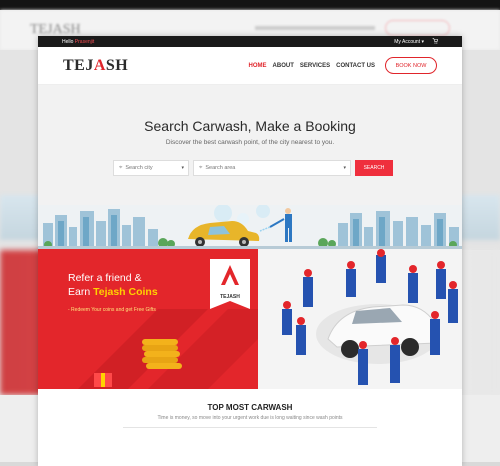 This screenshot has width=500, height=466. Describe the element at coordinates (113, 285) in the screenshot. I see `referral-headline: Refer a friend & Earn Tejash Coins` at that location.